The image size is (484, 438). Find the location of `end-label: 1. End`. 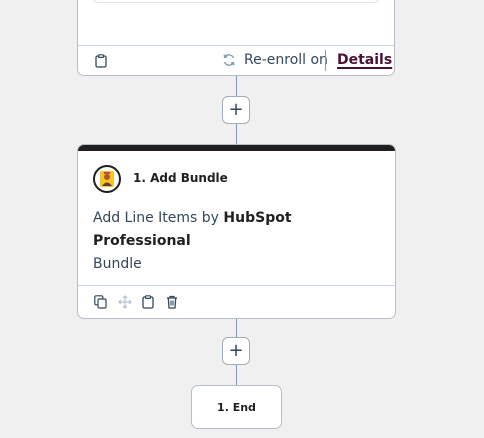

end-label: 1. End is located at coordinates (236, 407).